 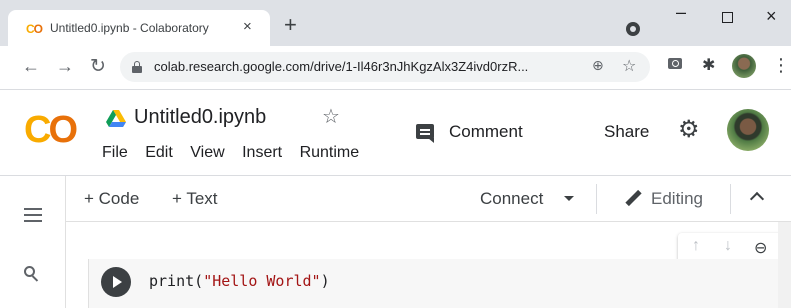 I want to click on avatar, so click(x=744, y=66).